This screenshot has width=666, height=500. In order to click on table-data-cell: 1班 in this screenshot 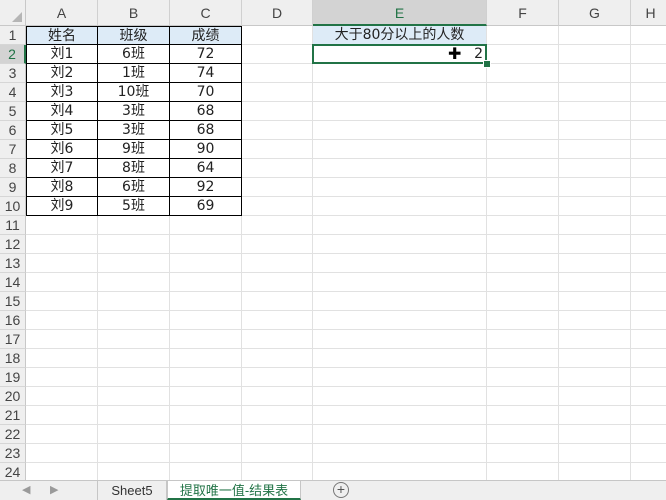, I will do `click(134, 73)`.